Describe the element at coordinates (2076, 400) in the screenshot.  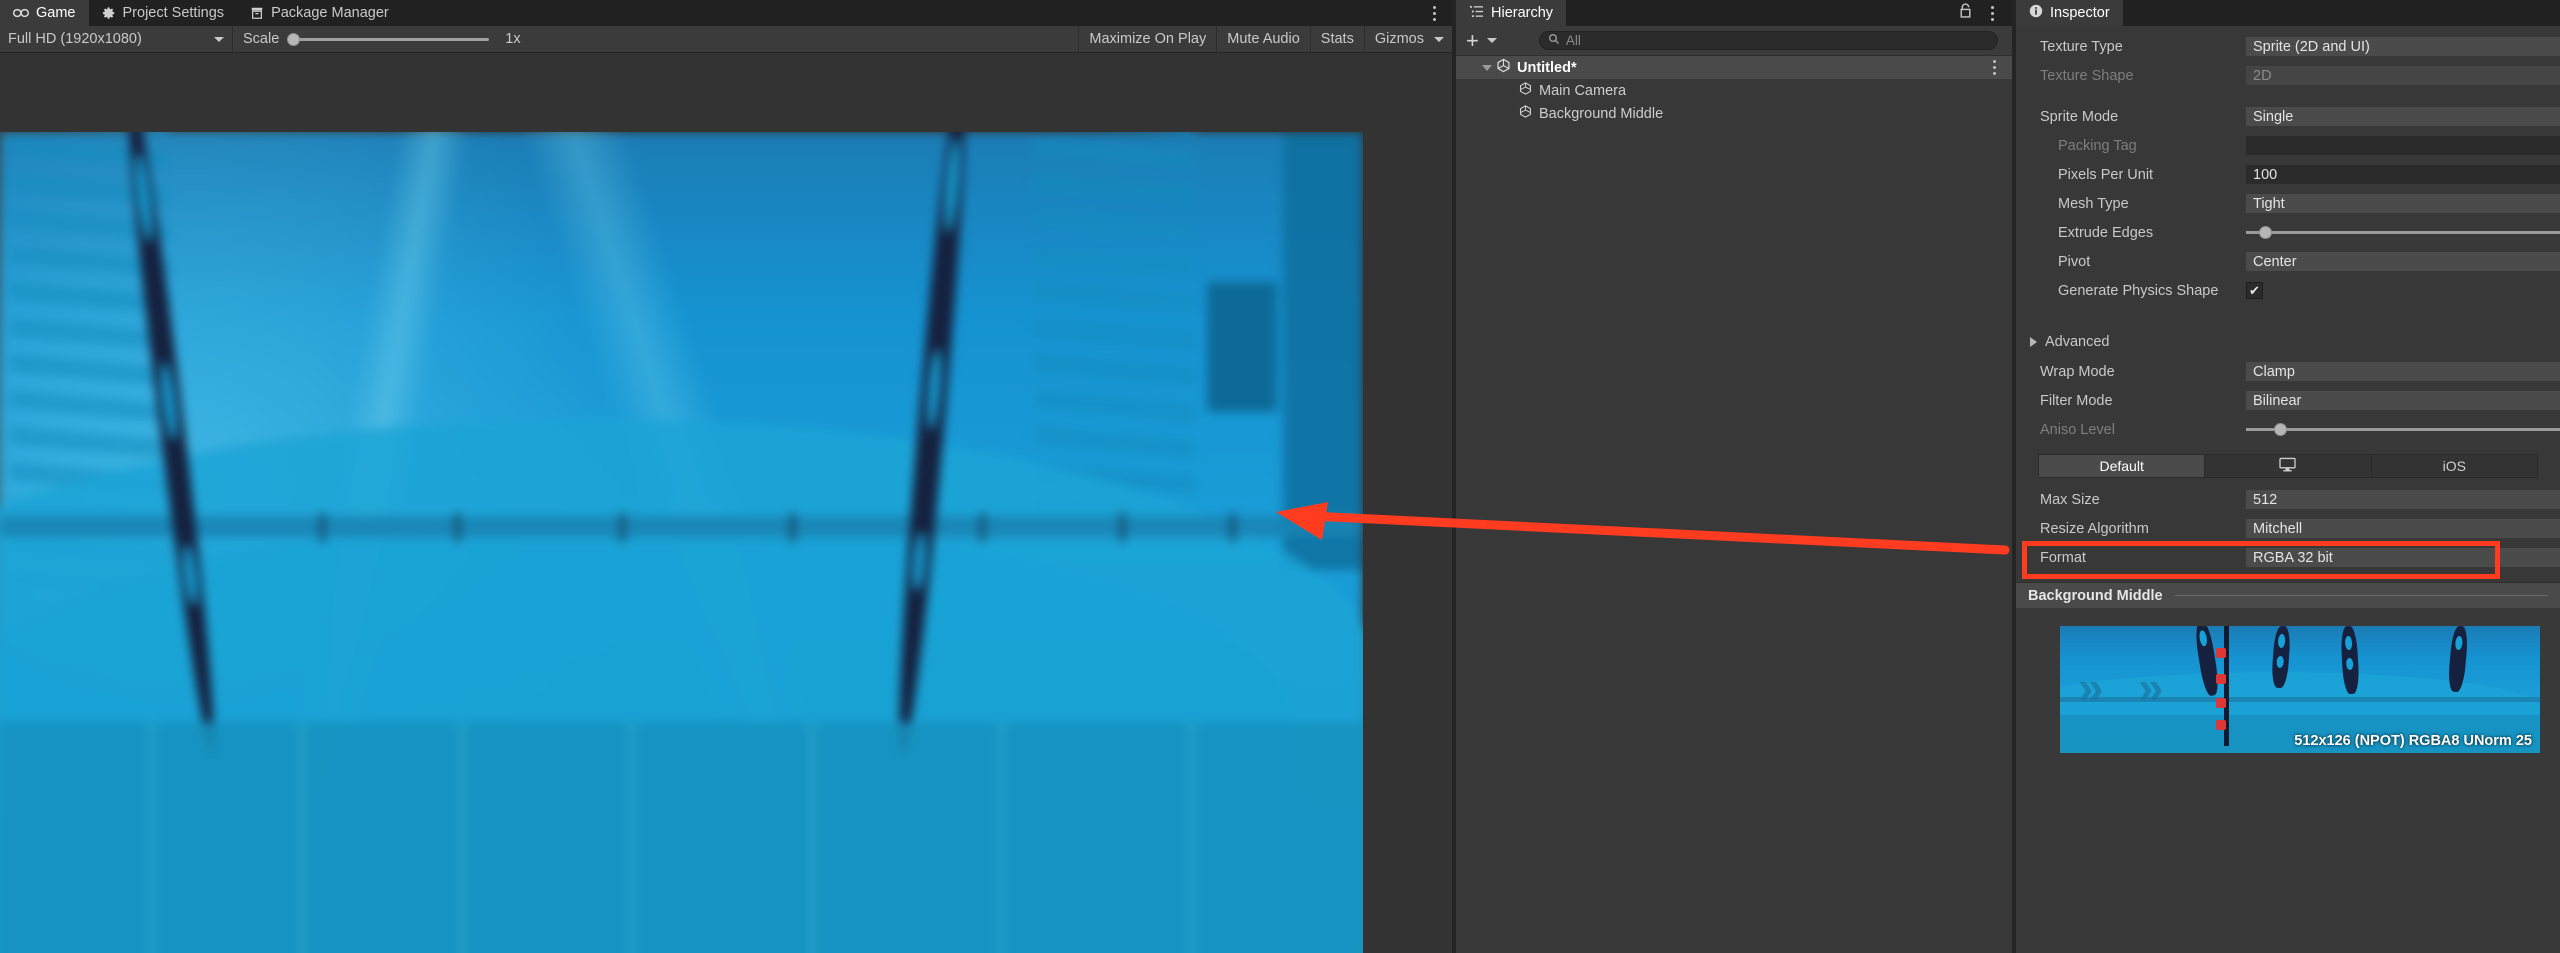
I see `property-label: Filter Mode` at that location.